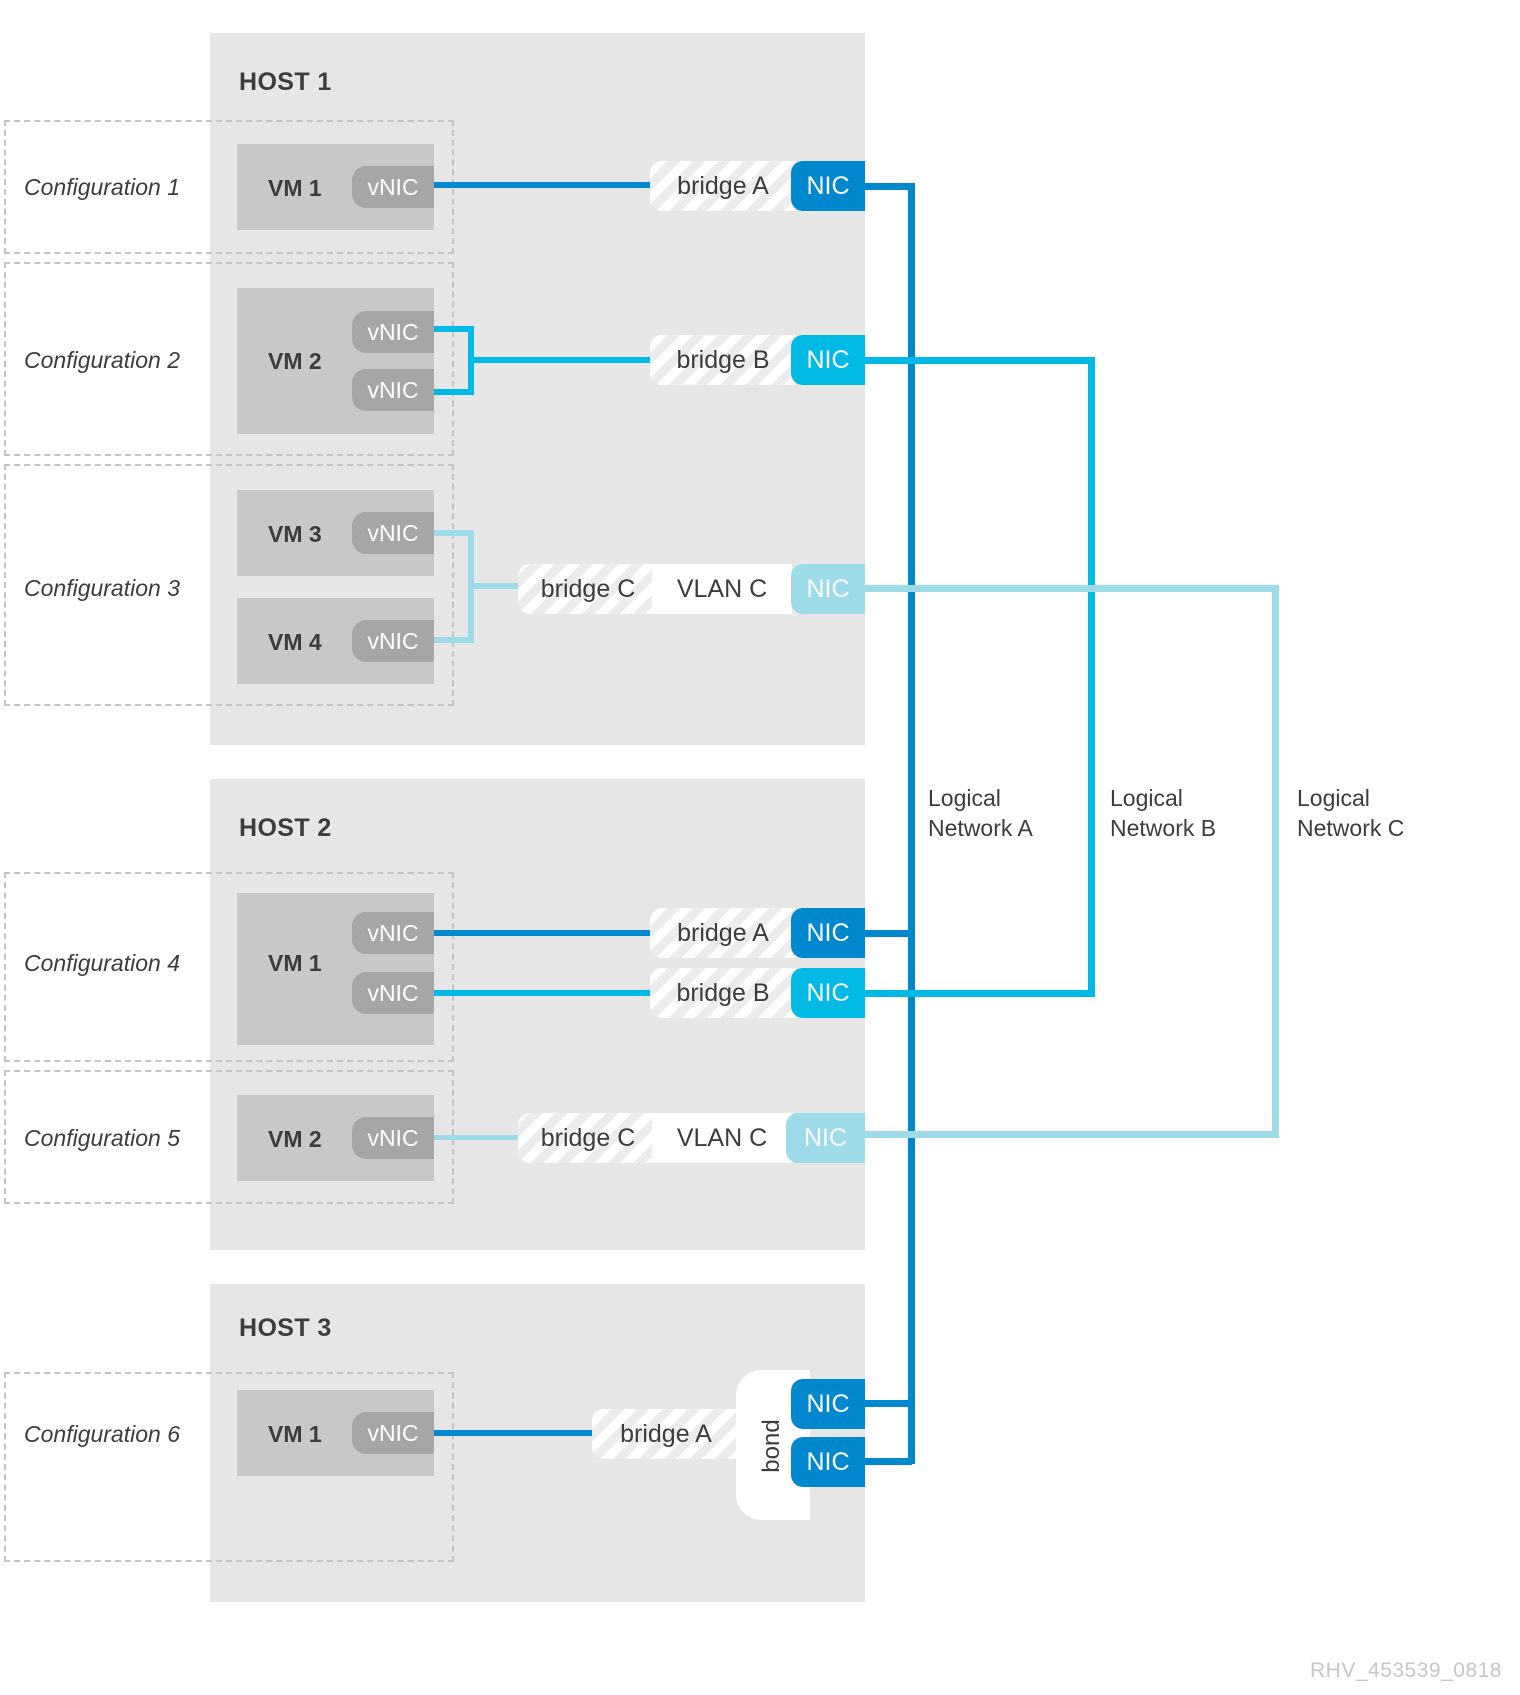 The width and height of the screenshot is (1520, 1695). What do you see at coordinates (828, 1404) in the screenshot?
I see `nic-a-host3-1: NIC` at bounding box center [828, 1404].